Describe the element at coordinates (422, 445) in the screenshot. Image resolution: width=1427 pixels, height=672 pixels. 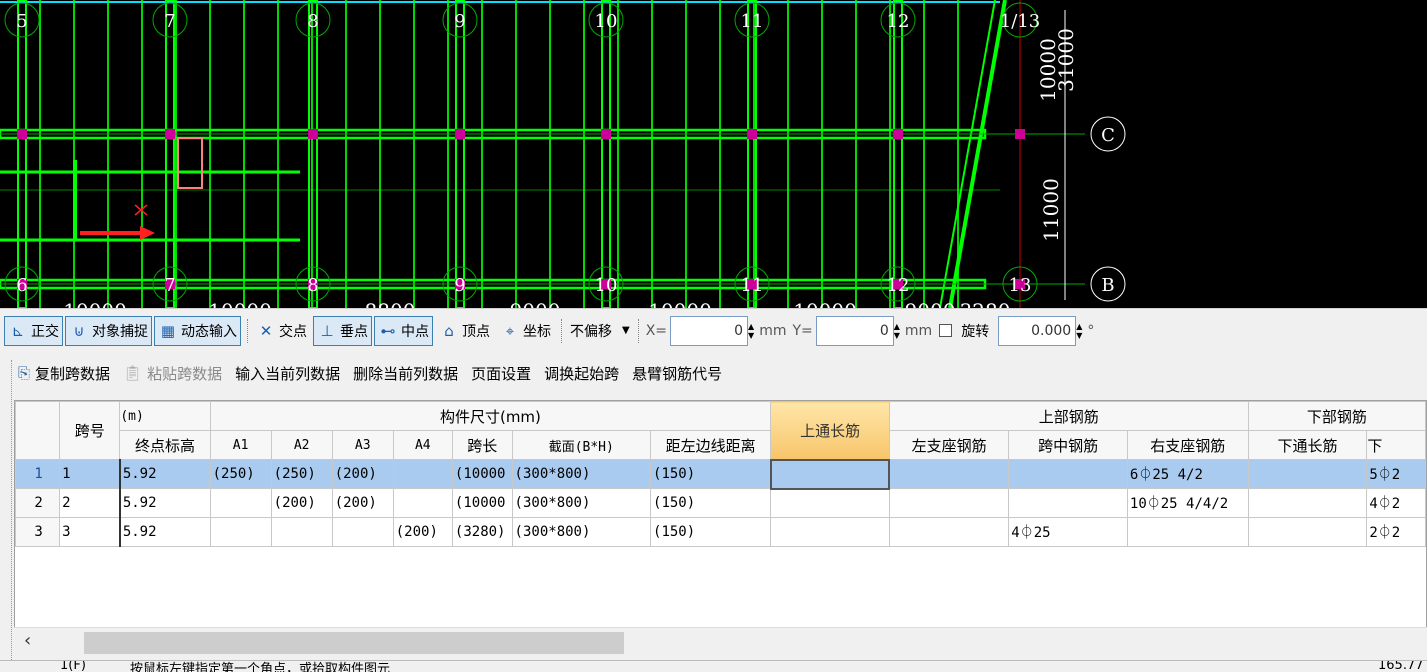
I see `header-a4: A4` at that location.